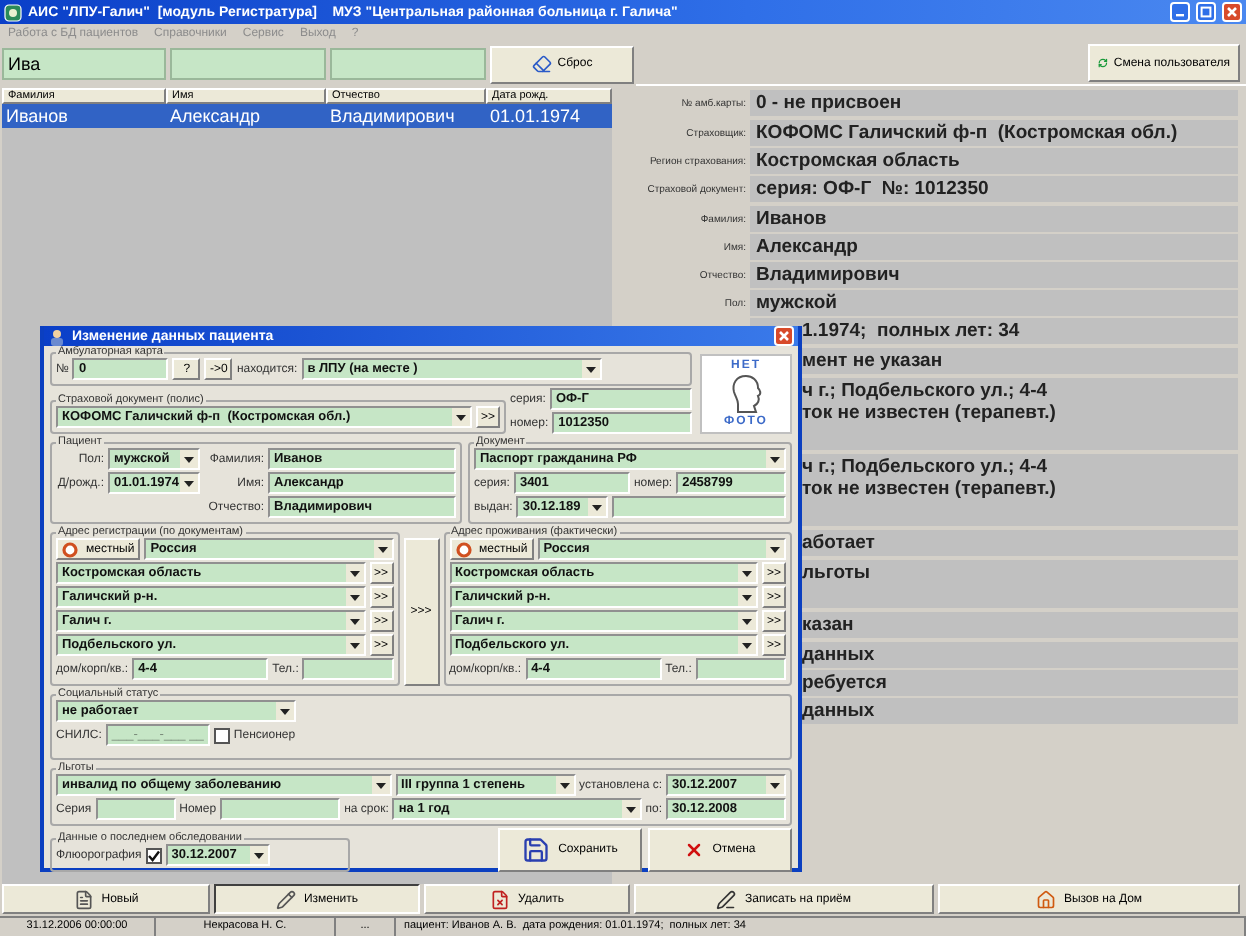 This screenshot has width=1246, height=936. I want to click on search-field: Ива, so click(84, 64).